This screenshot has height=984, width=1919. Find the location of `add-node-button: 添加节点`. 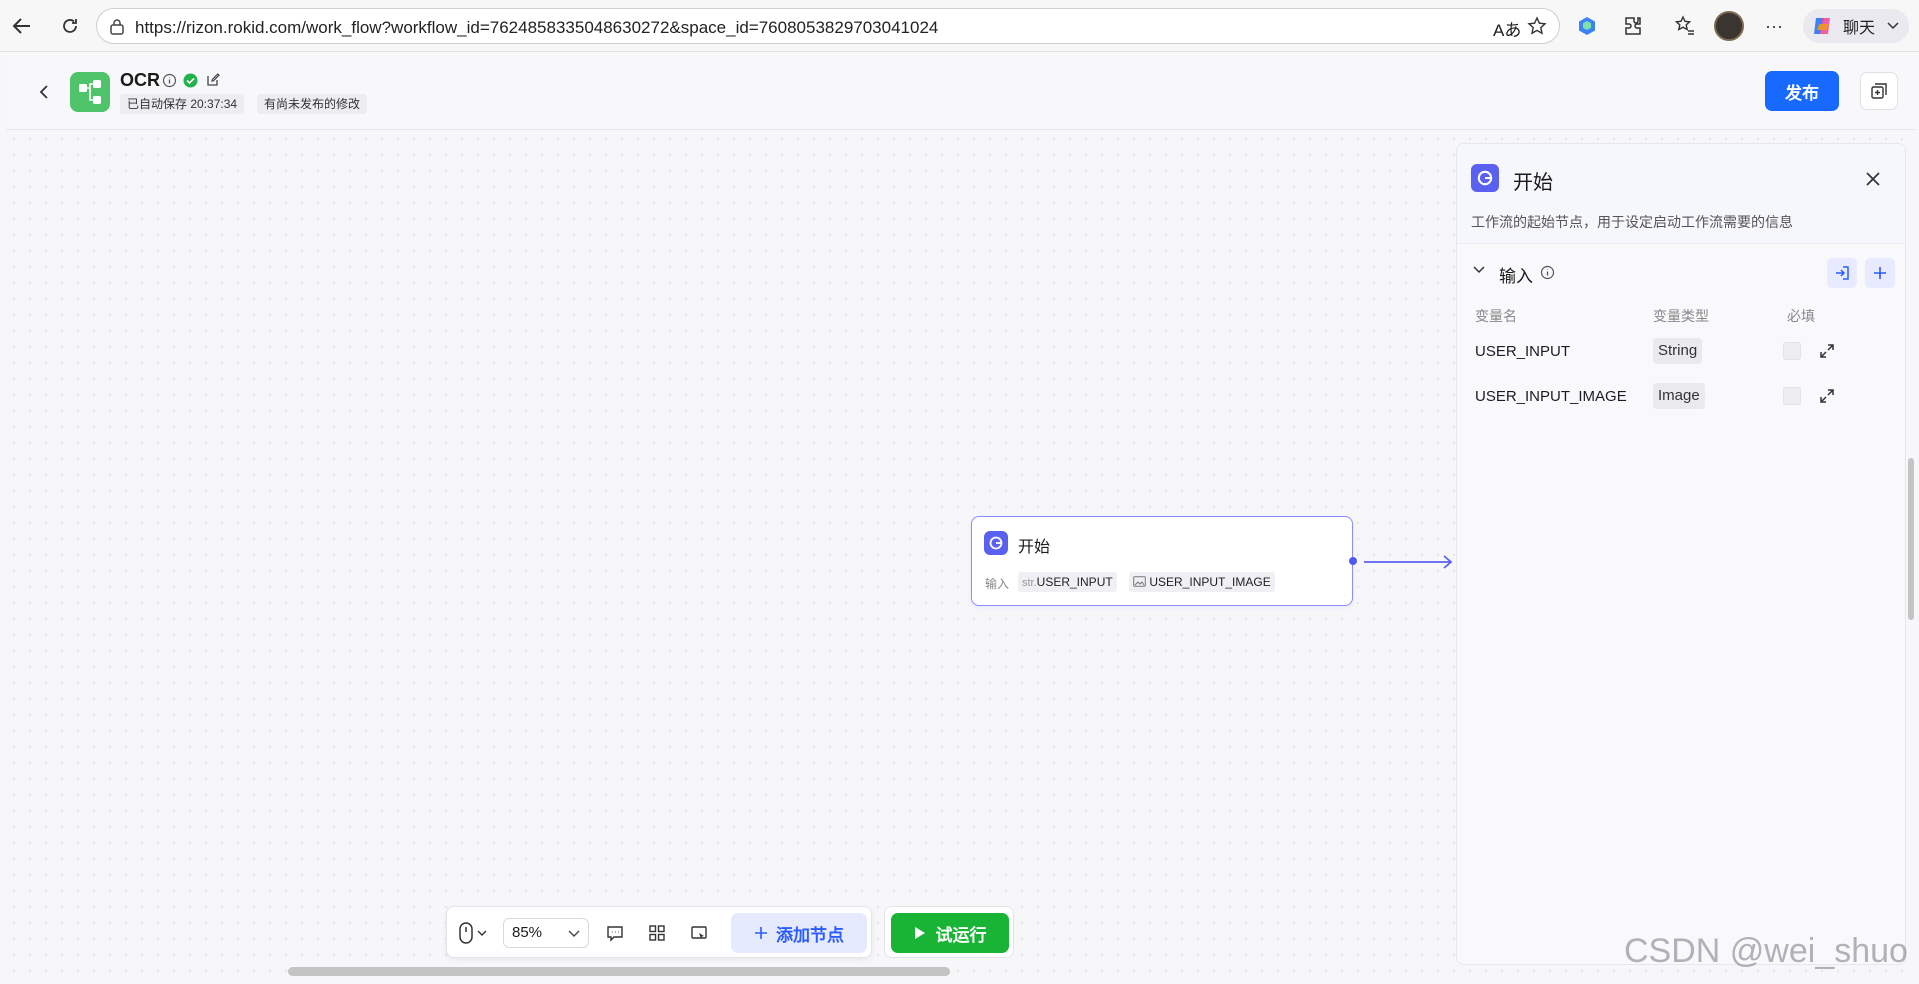

add-node-button: 添加节点 is located at coordinates (799, 933).